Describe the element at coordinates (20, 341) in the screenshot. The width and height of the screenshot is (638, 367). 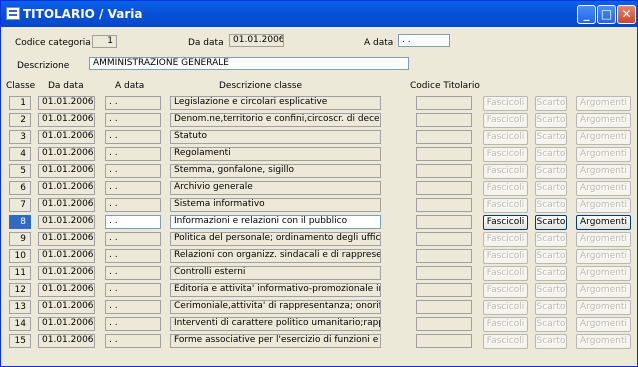
I see `row-classe-number: 15` at that location.